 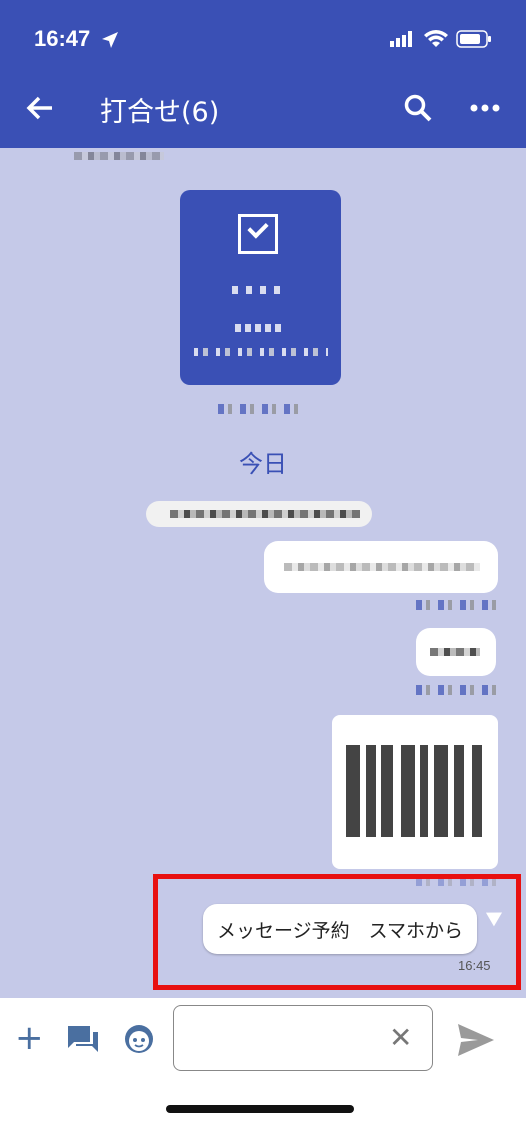 I want to click on checklist-card, so click(x=260, y=287).